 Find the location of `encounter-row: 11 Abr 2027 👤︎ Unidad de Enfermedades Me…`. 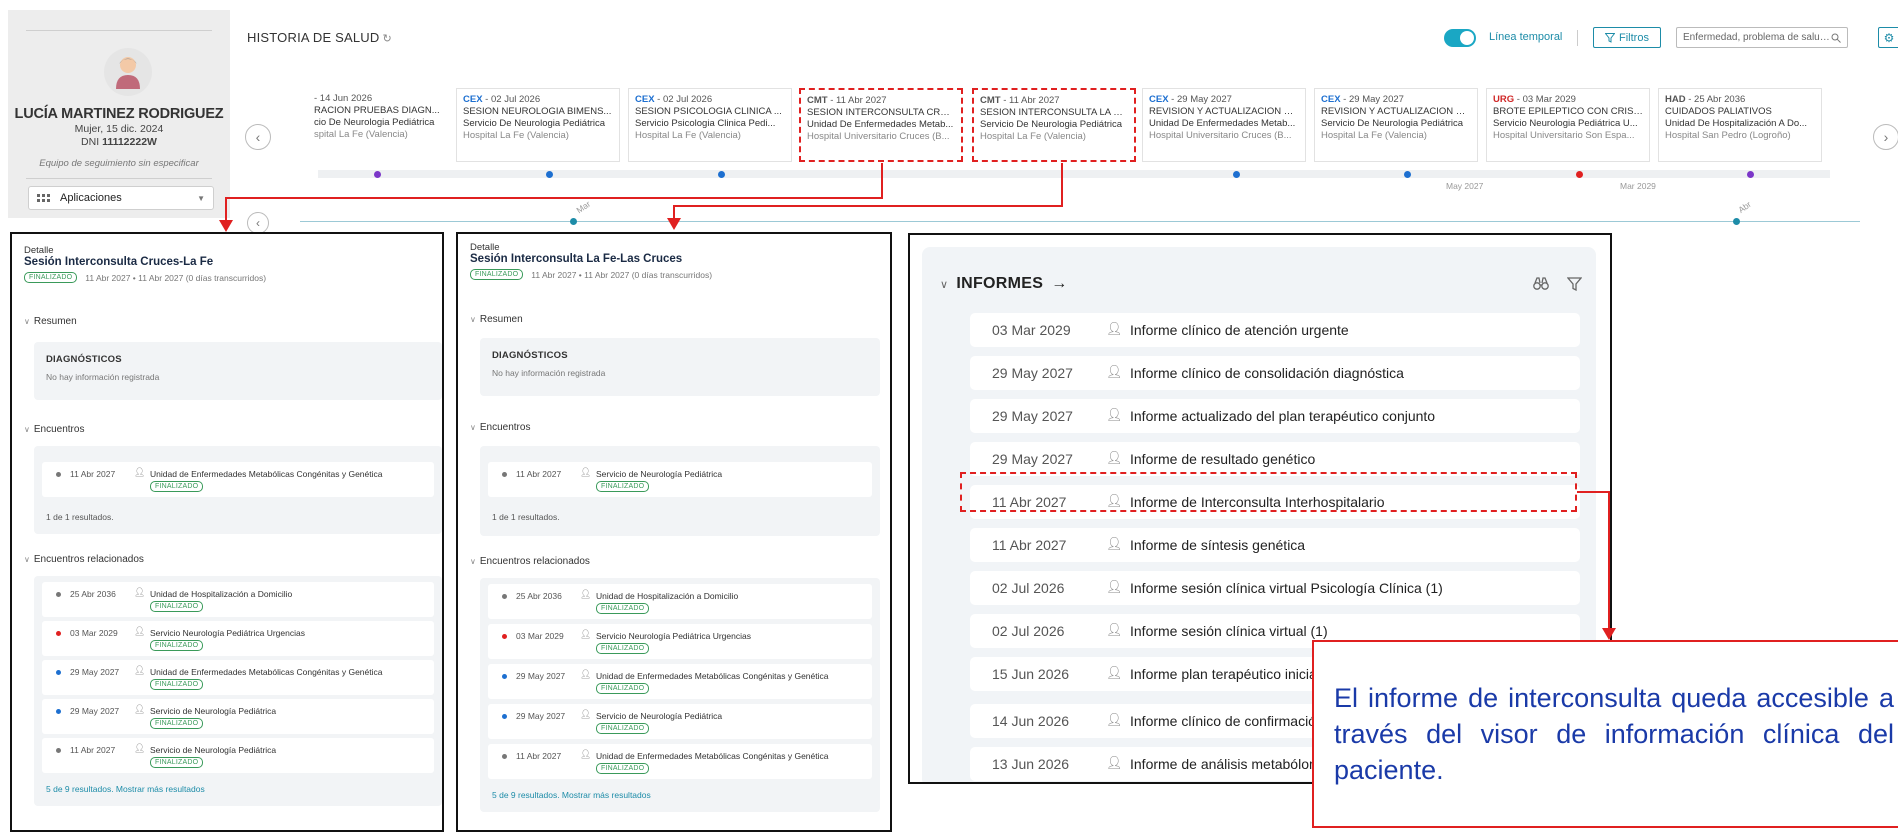

encounter-row: 11 Abr 2027 👤︎ Unidad de Enfermedades Me… is located at coordinates (238, 479).